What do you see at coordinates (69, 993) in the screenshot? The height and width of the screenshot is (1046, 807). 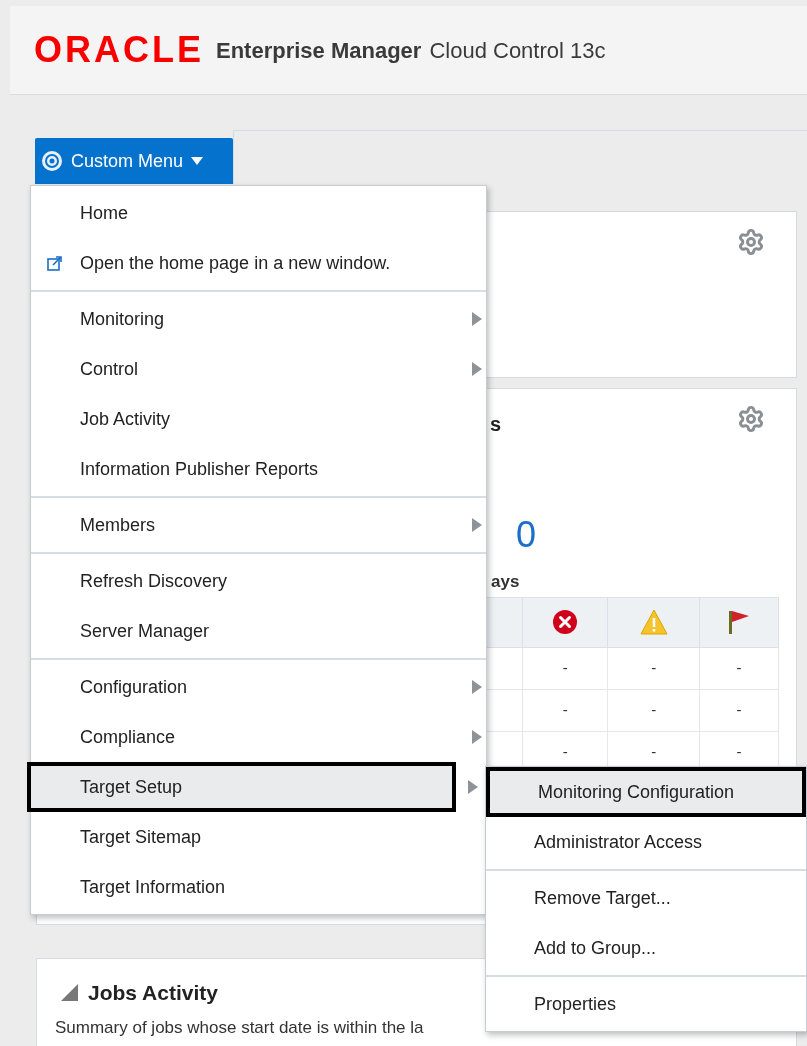 I see `collapse-triangle-icon` at bounding box center [69, 993].